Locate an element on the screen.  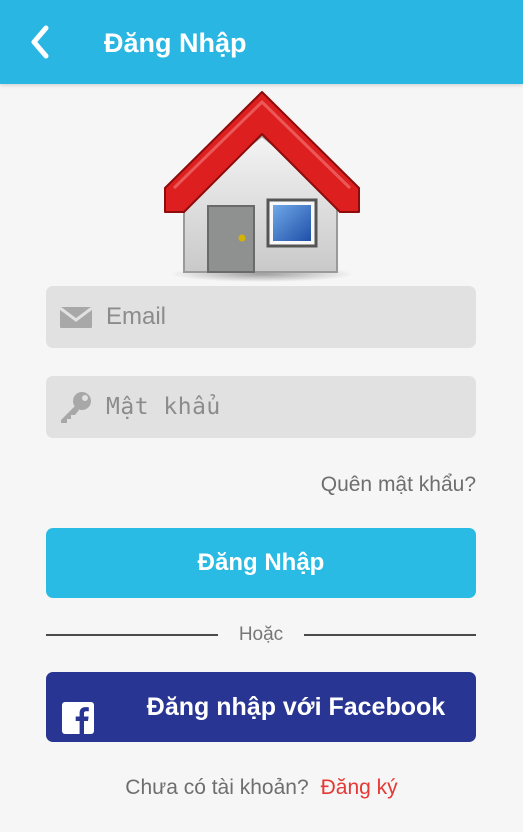
divider-line-left is located at coordinates (132, 635).